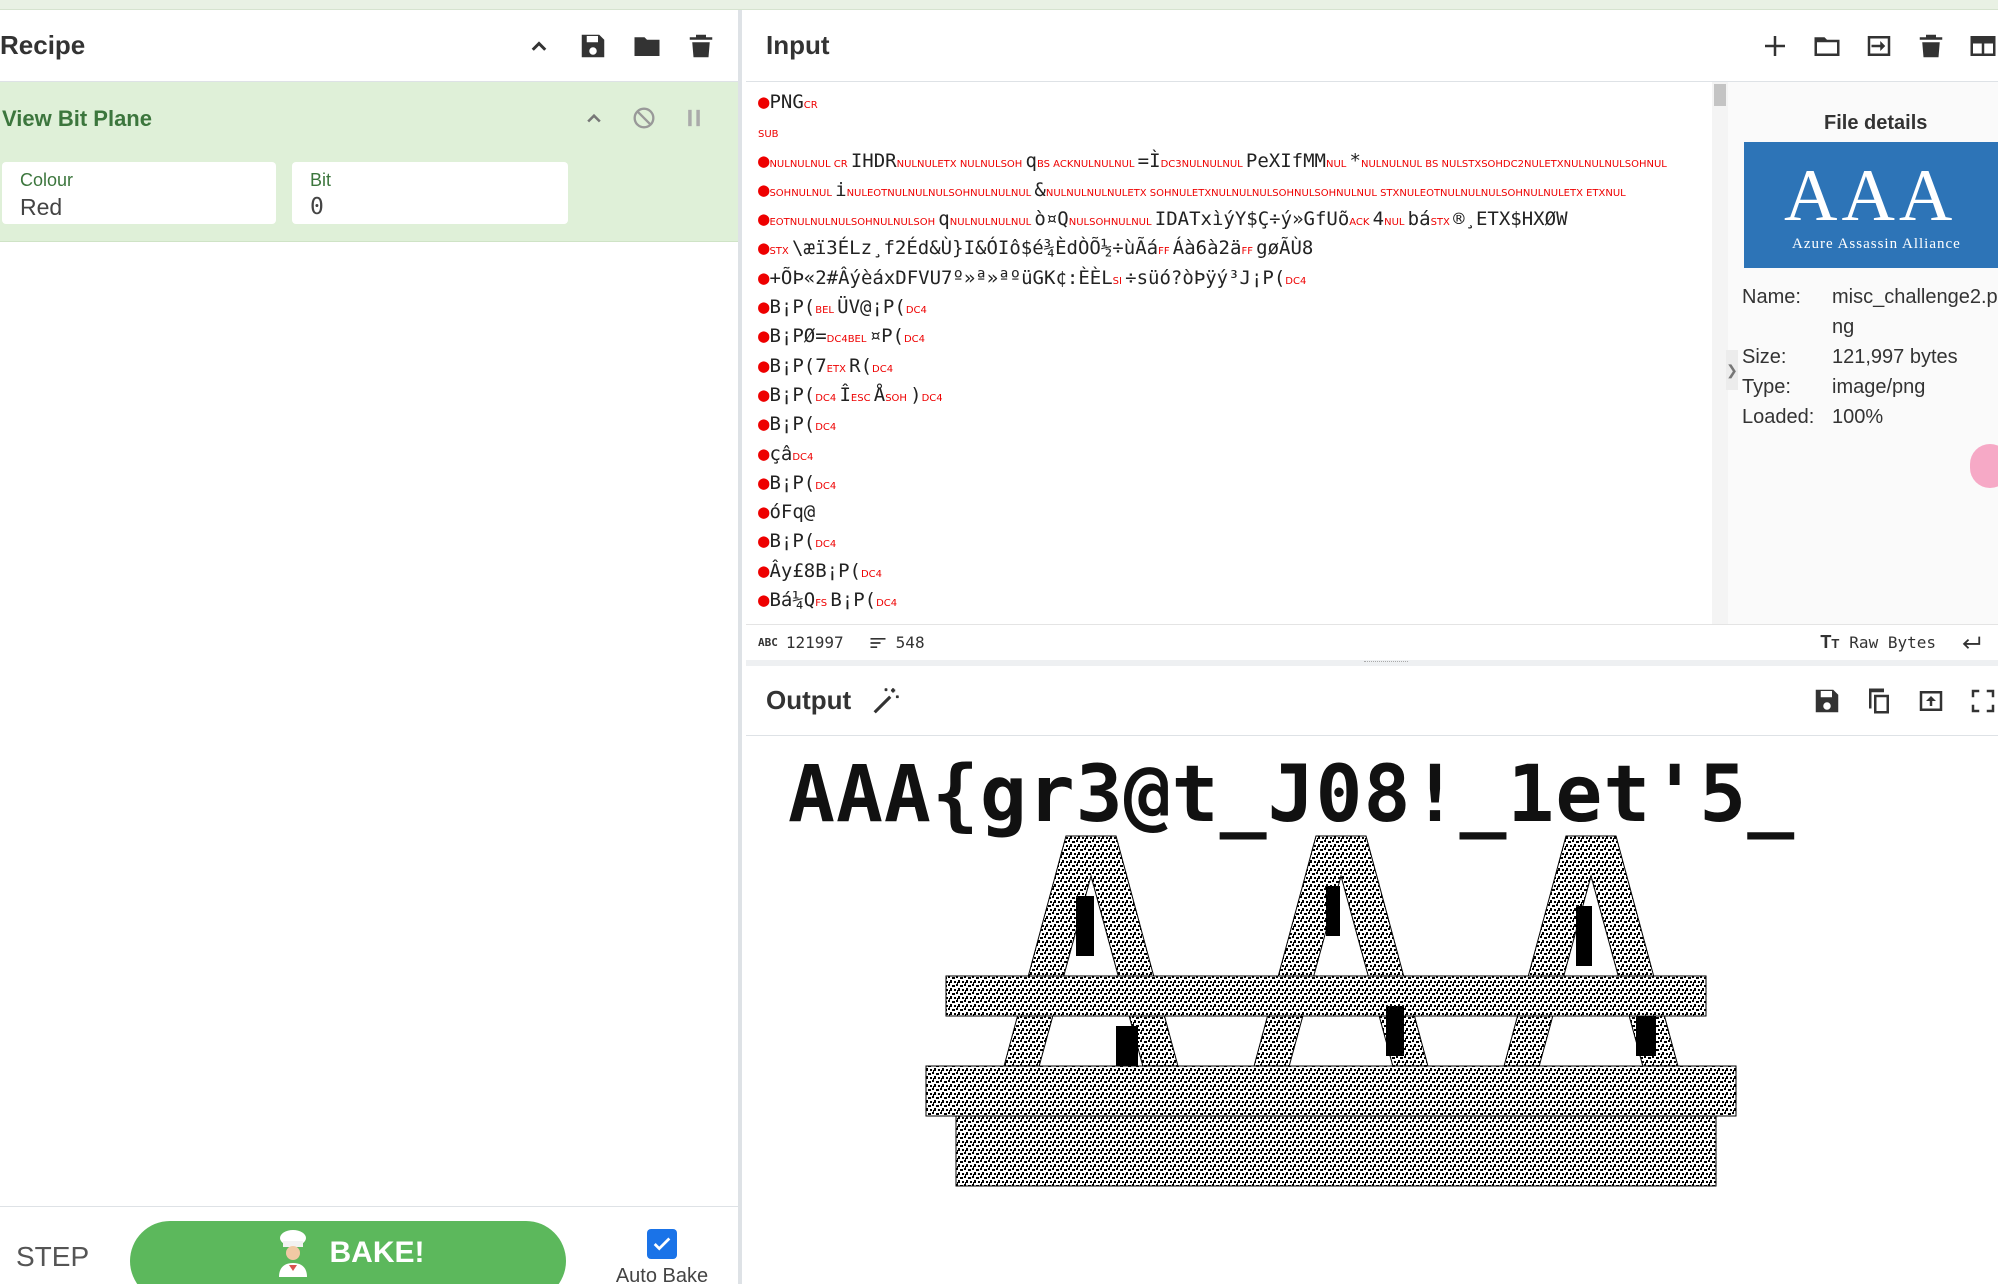 Image resolution: width=1998 pixels, height=1284 pixels. I want to click on input-line: ●B¡P(BEL ÜV@¡P(DC4, so click(844, 307).